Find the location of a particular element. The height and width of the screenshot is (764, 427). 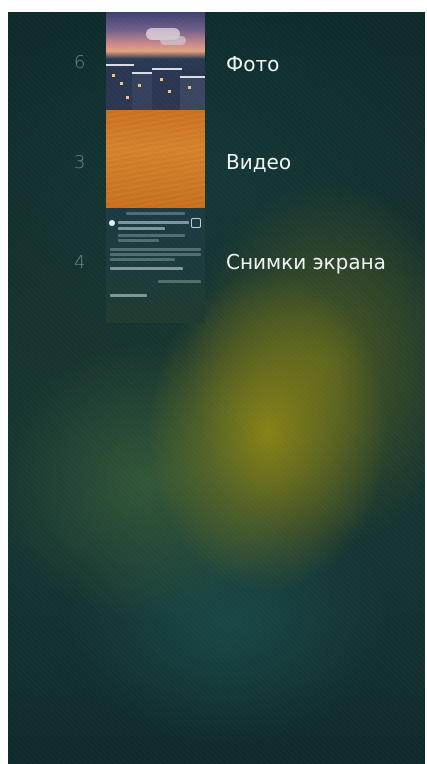

album-name: Снимки экрана is located at coordinates (306, 262).